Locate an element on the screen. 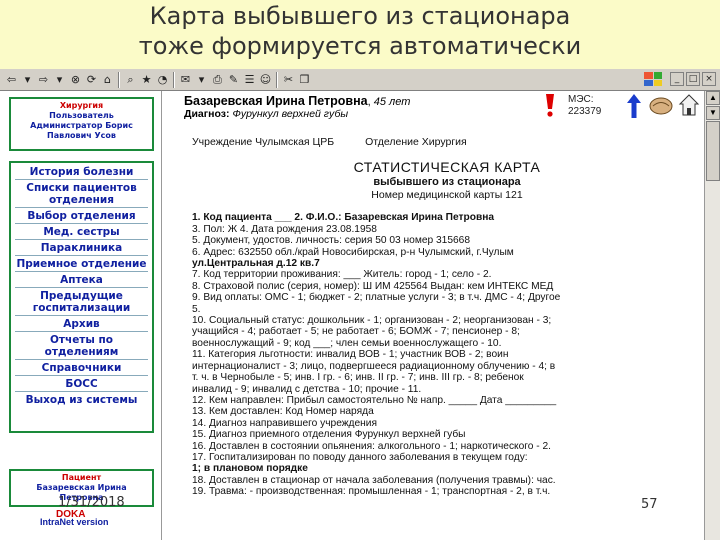  window-controls: _ □ × is located at coordinates (680, 79).